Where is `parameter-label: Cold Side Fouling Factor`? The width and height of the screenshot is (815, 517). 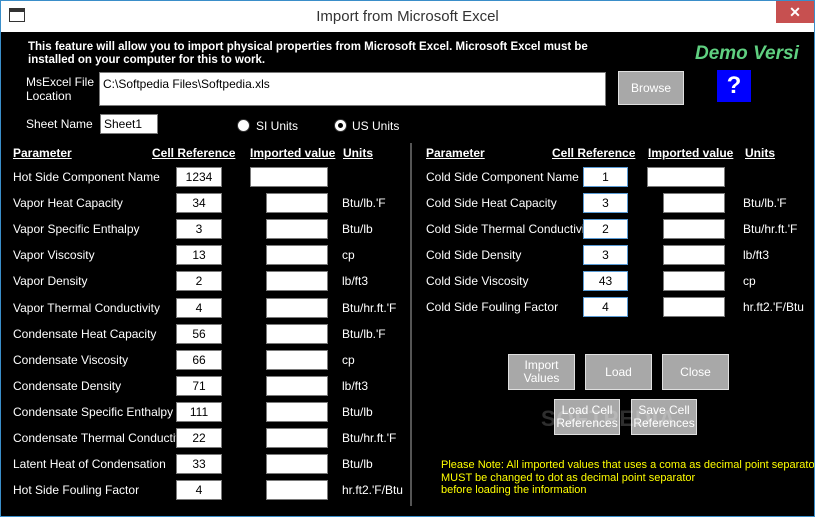
parameter-label: Cold Side Fouling Factor is located at coordinates (492, 307).